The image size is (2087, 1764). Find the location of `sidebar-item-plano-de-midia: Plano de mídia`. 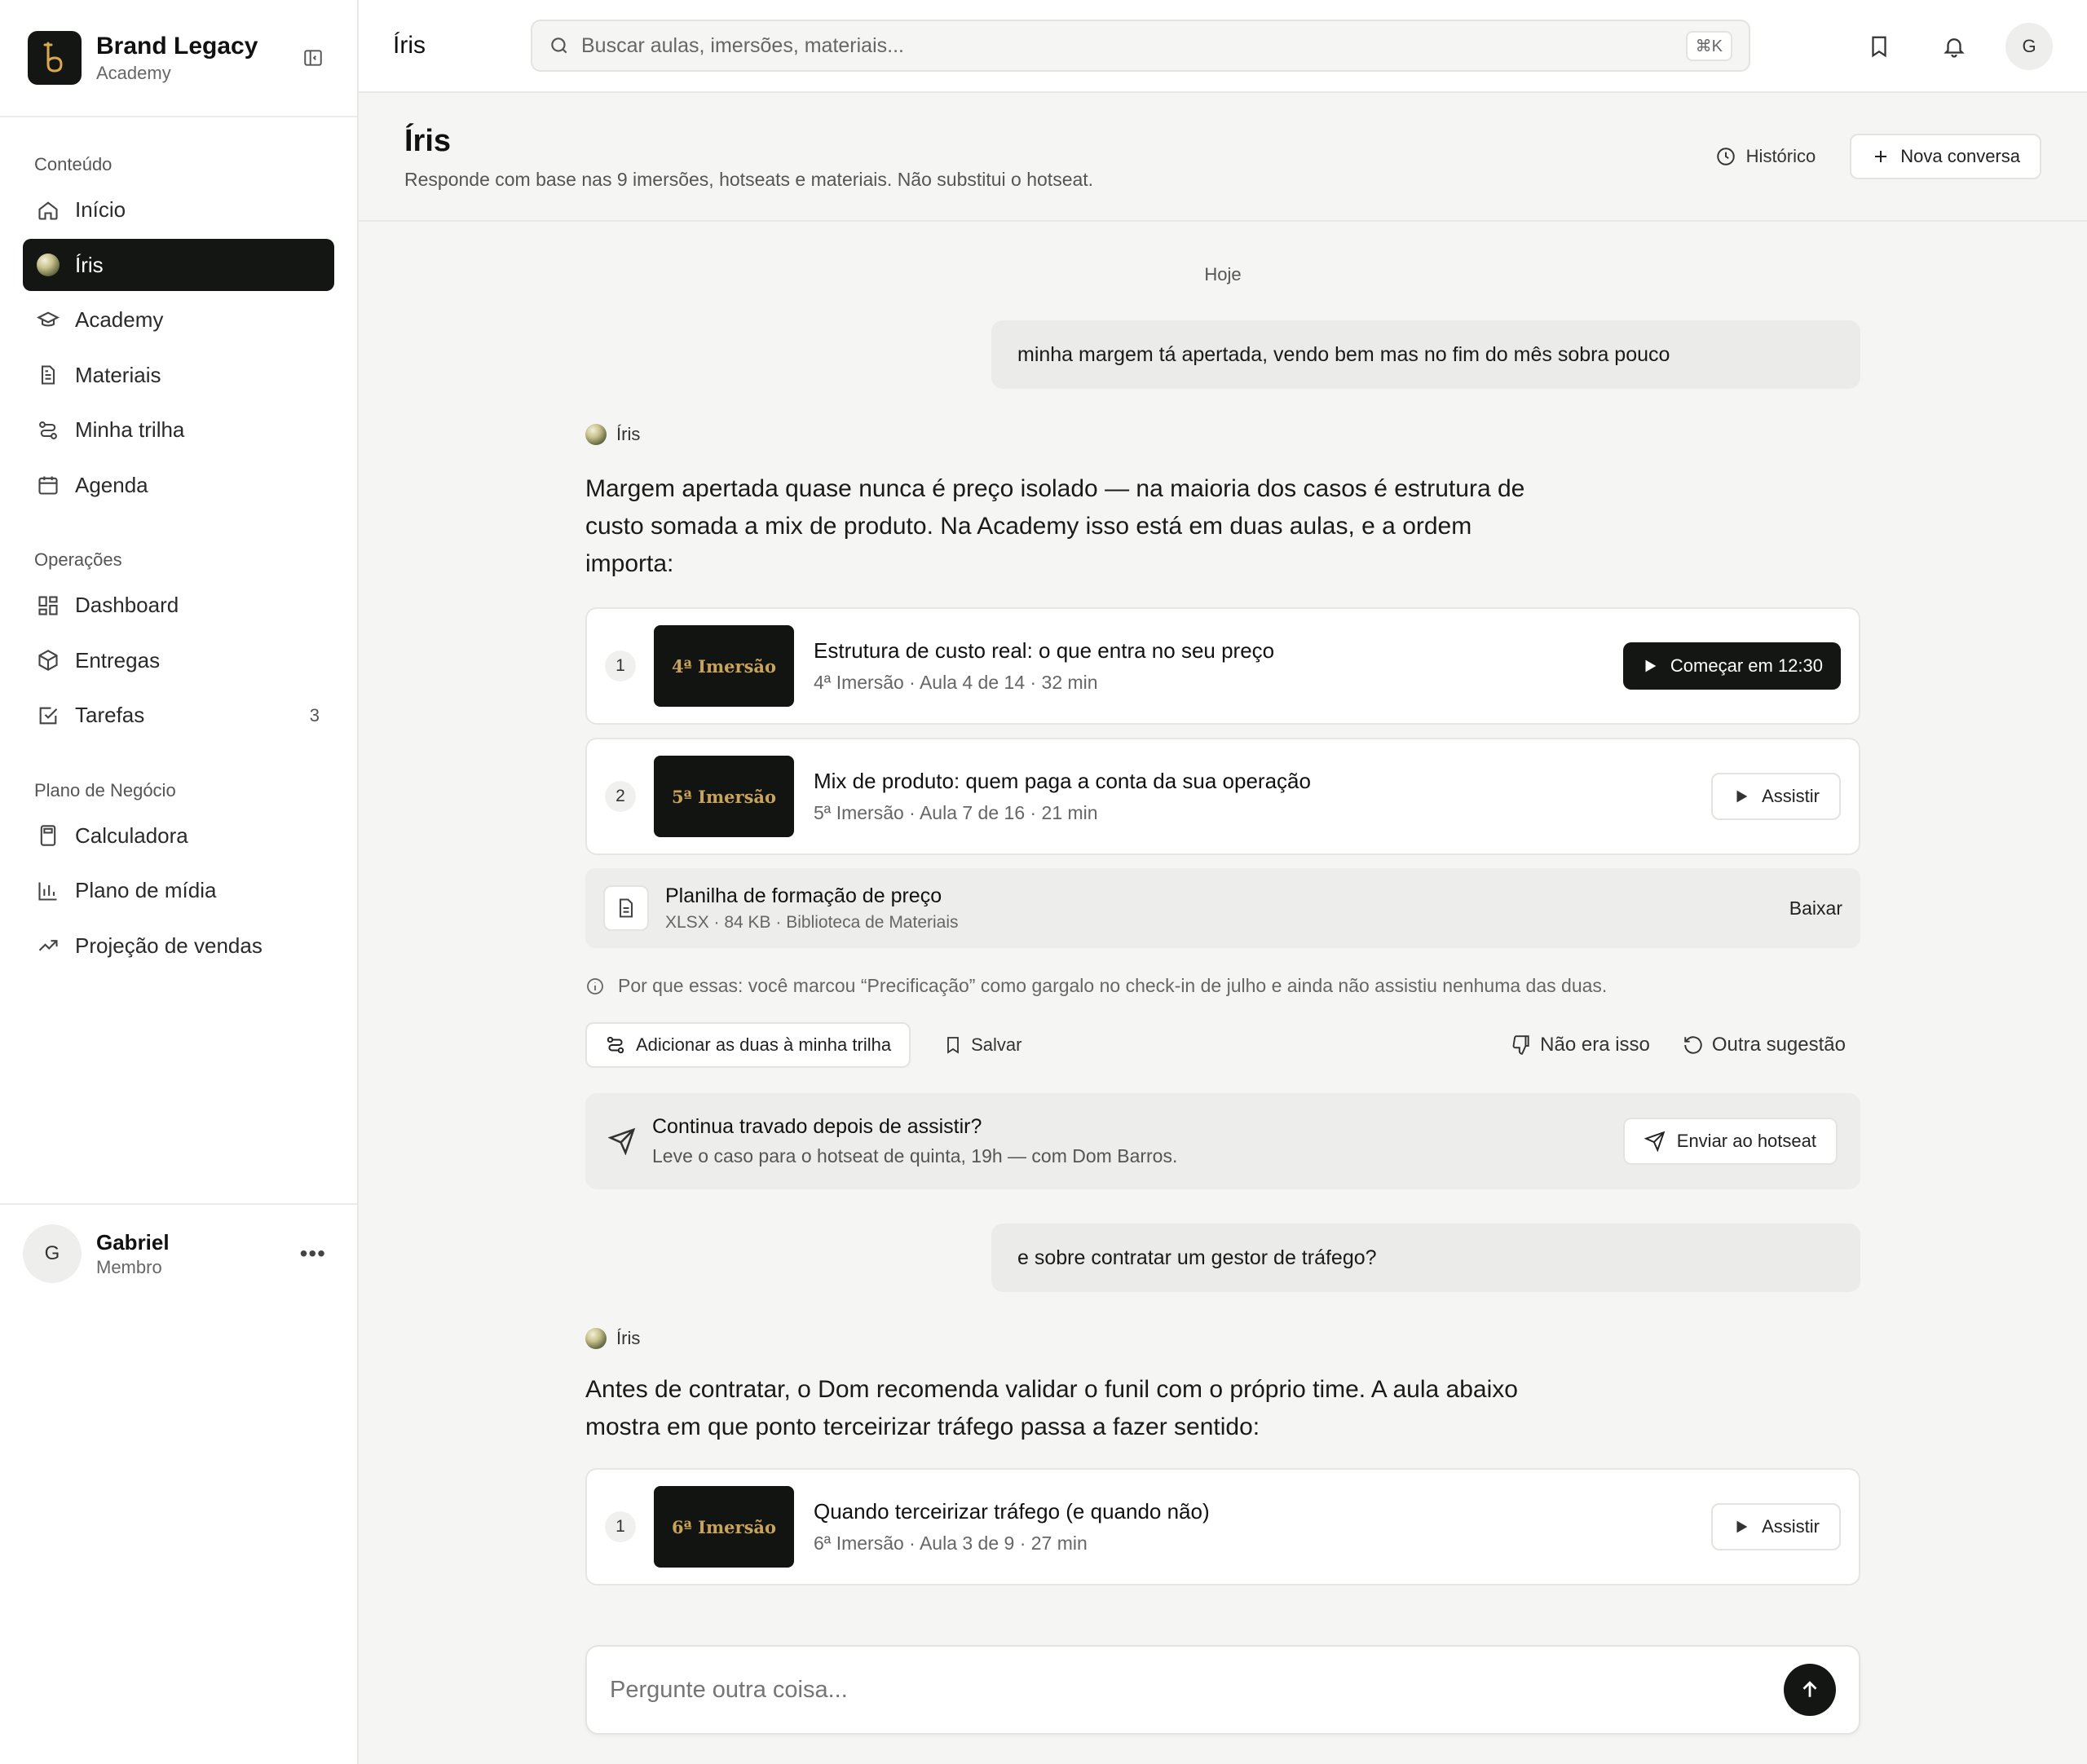

sidebar-item-plano-de-midia: Plano de mídia is located at coordinates (178, 891).